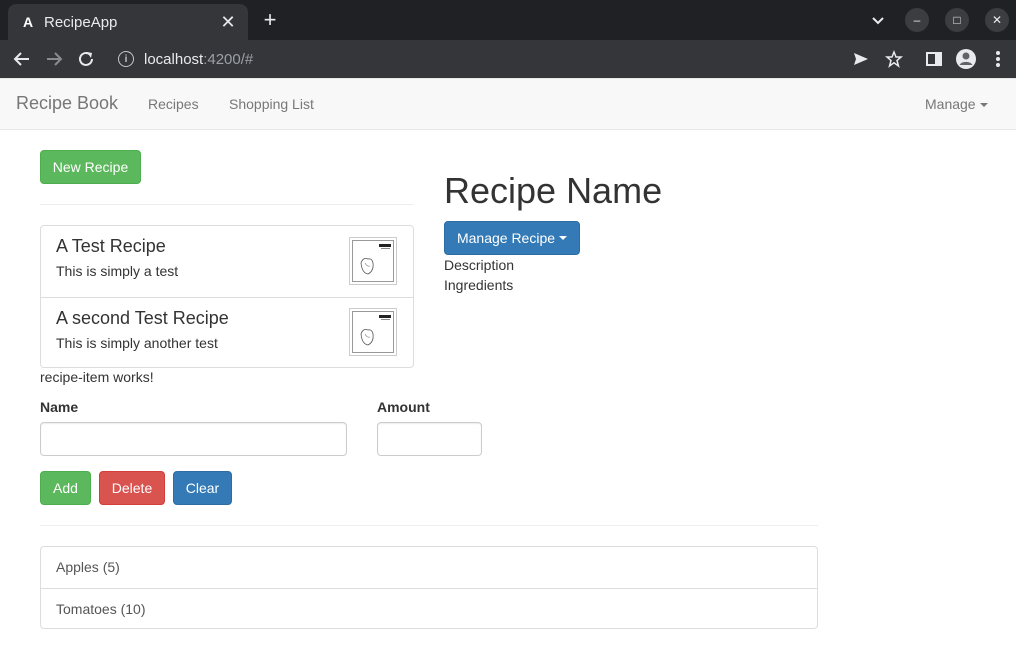  What do you see at coordinates (86, 59) in the screenshot?
I see `reload-icon` at bounding box center [86, 59].